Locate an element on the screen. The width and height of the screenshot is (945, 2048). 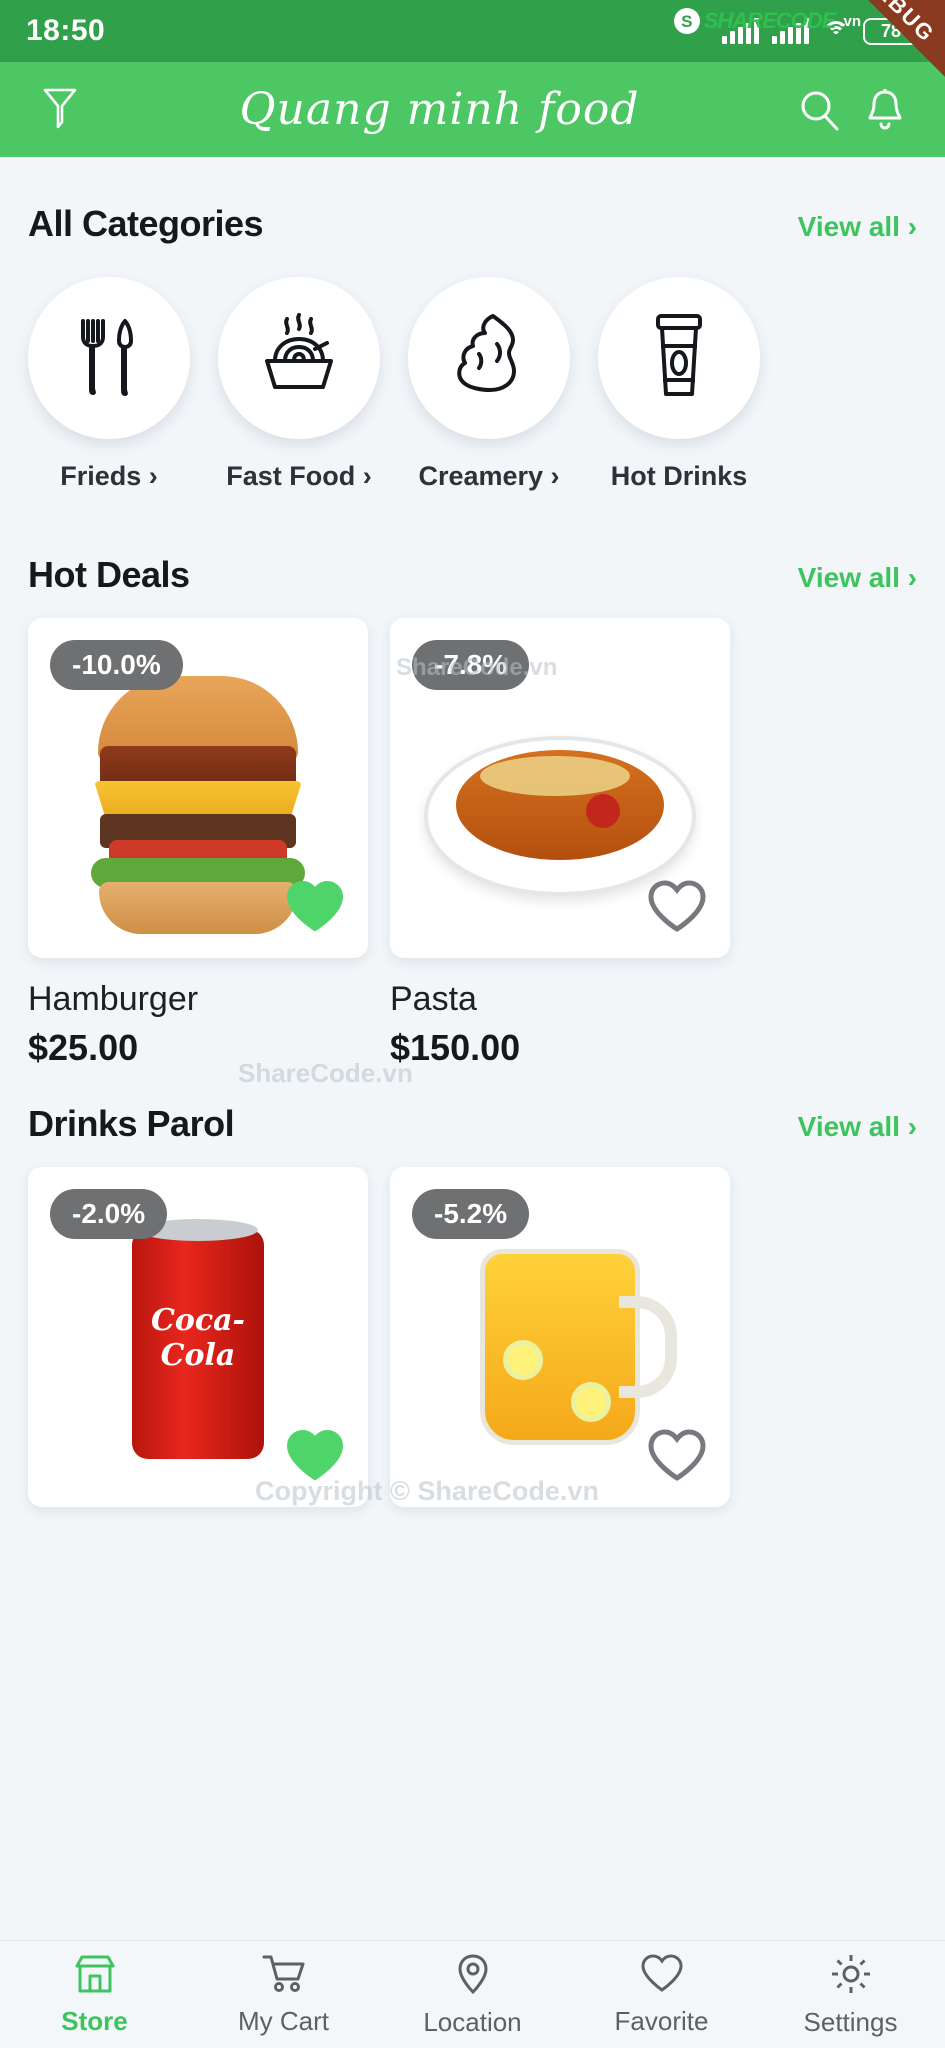
store-icon is located at coordinates (95, 1976).